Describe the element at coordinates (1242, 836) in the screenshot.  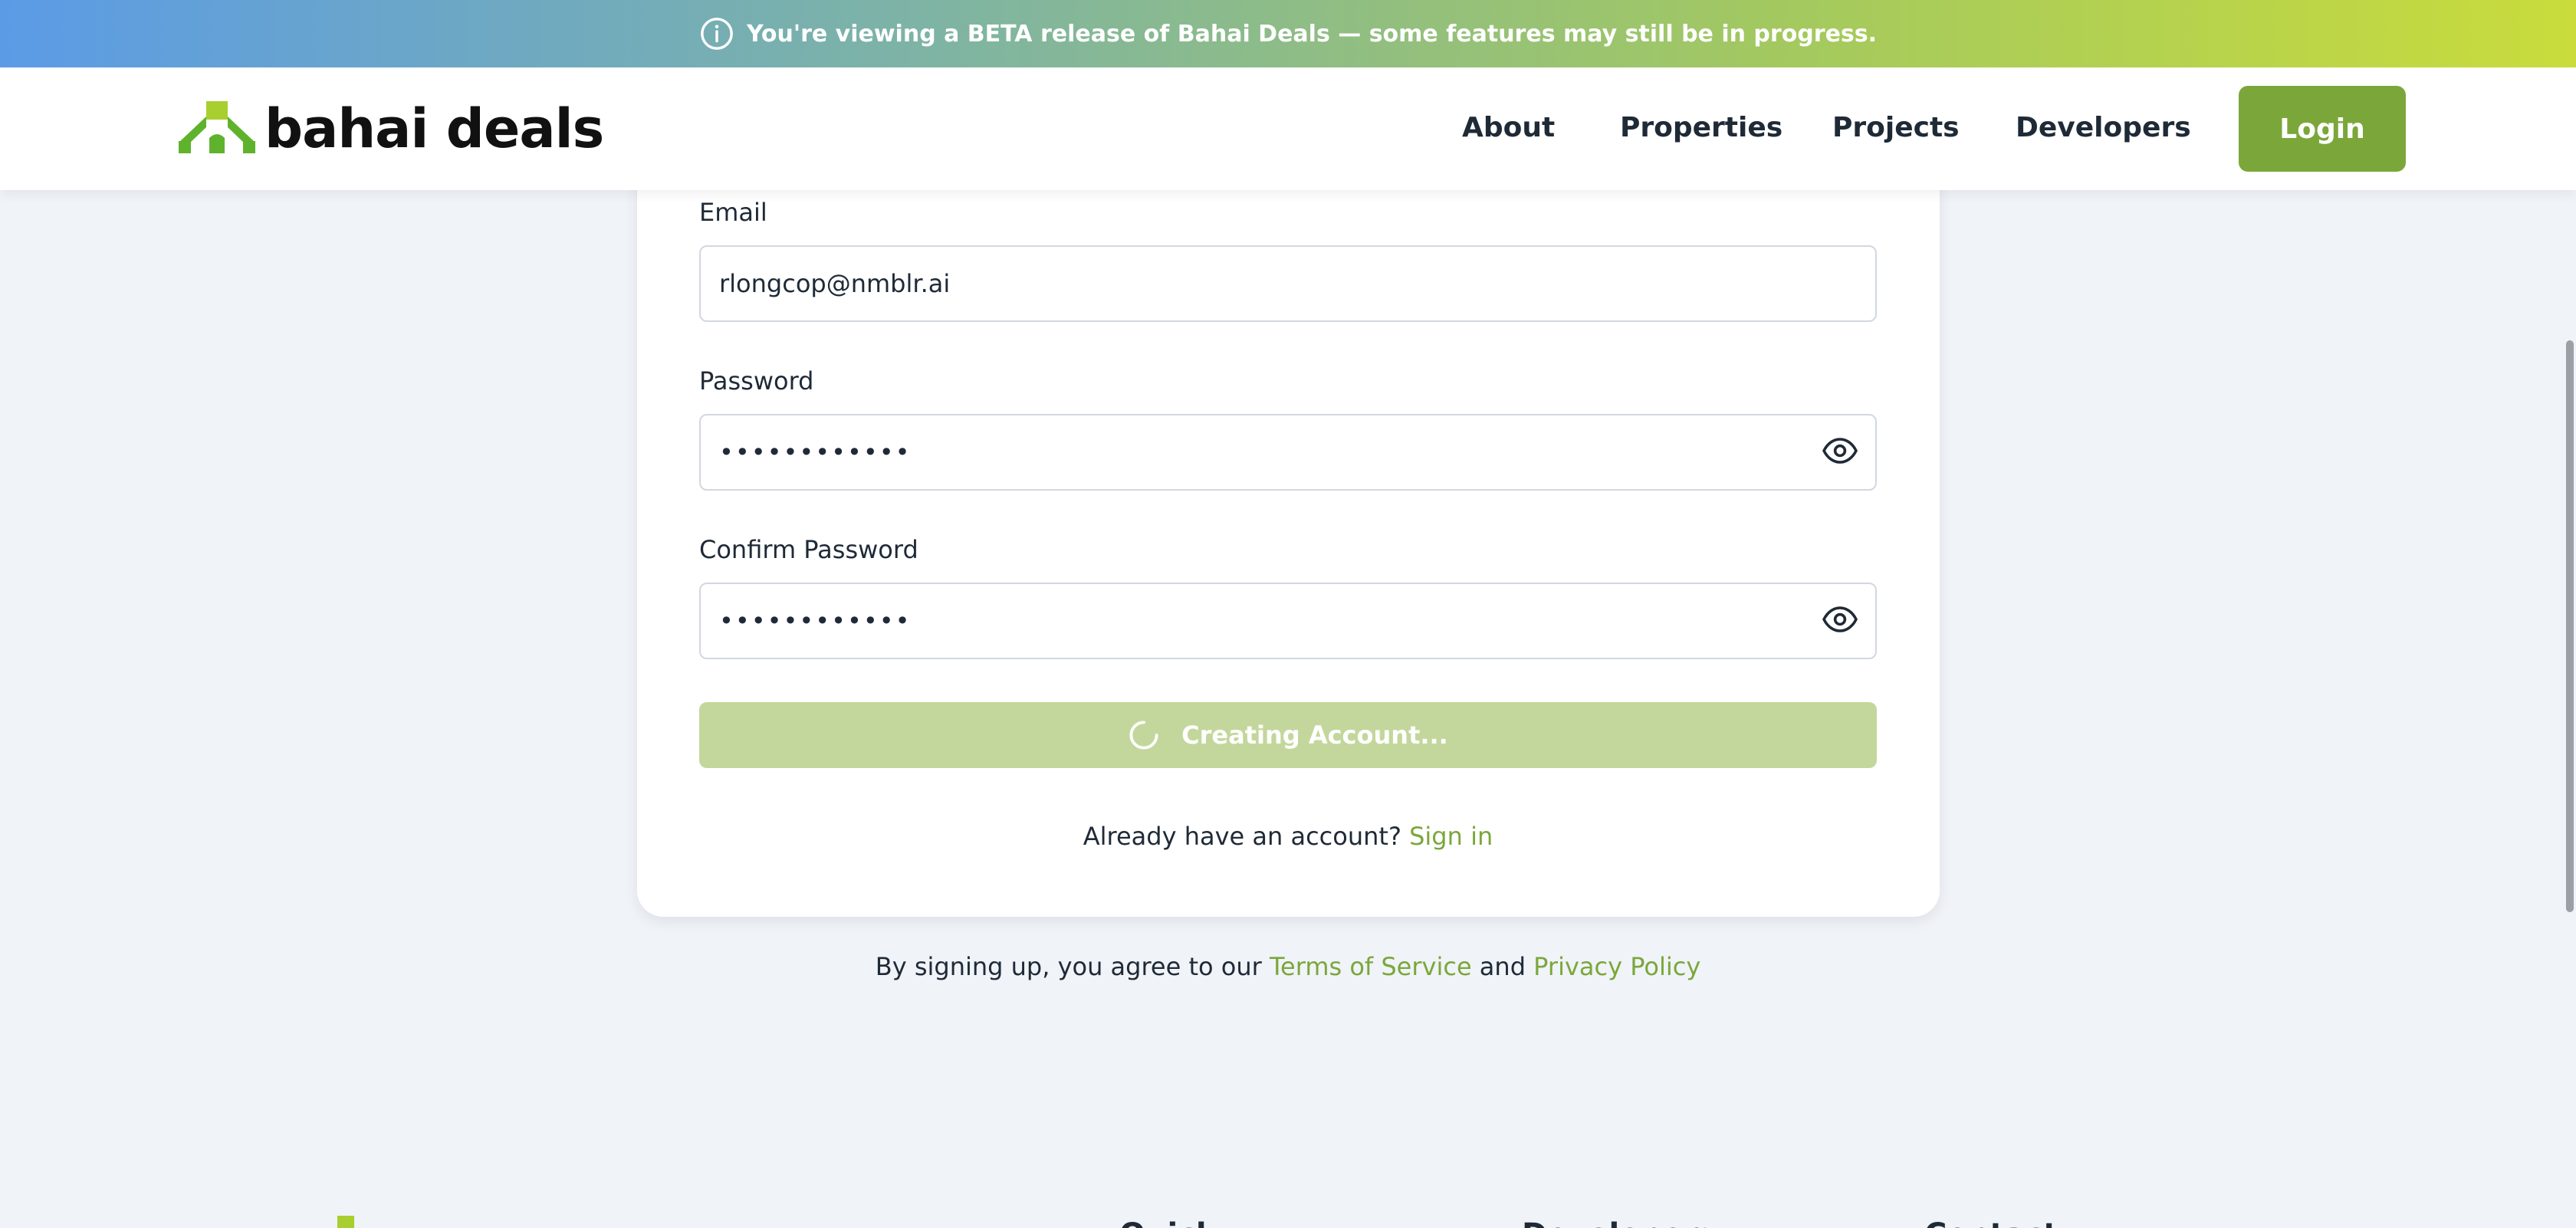
I see `signin-prompt: Already have an account?` at that location.